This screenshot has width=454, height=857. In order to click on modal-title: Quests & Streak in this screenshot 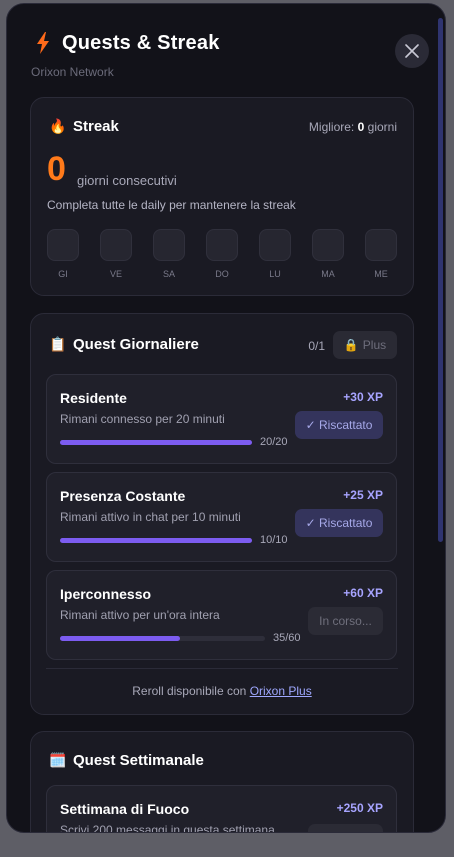, I will do `click(141, 43)`.